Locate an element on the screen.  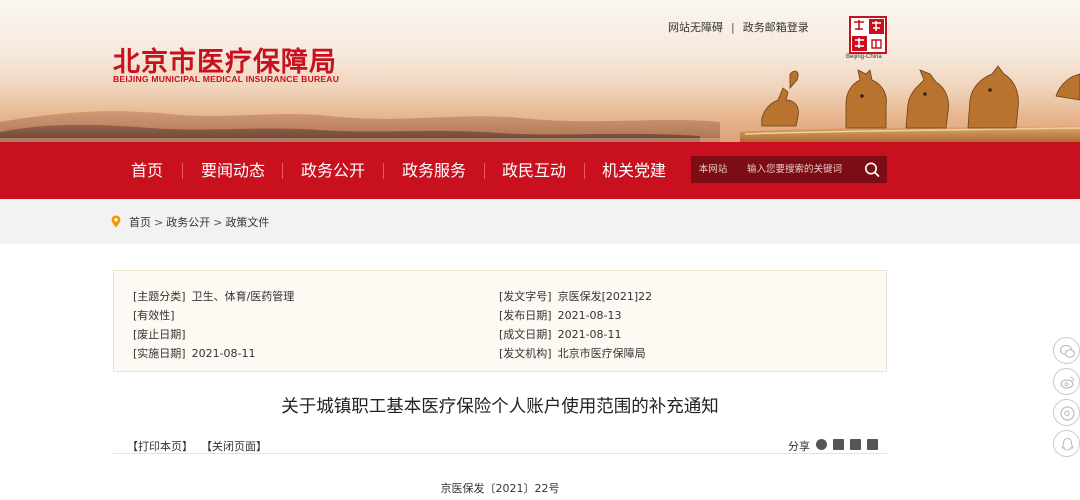
meta-value: 2021-08-13 is located at coordinates (589, 315).